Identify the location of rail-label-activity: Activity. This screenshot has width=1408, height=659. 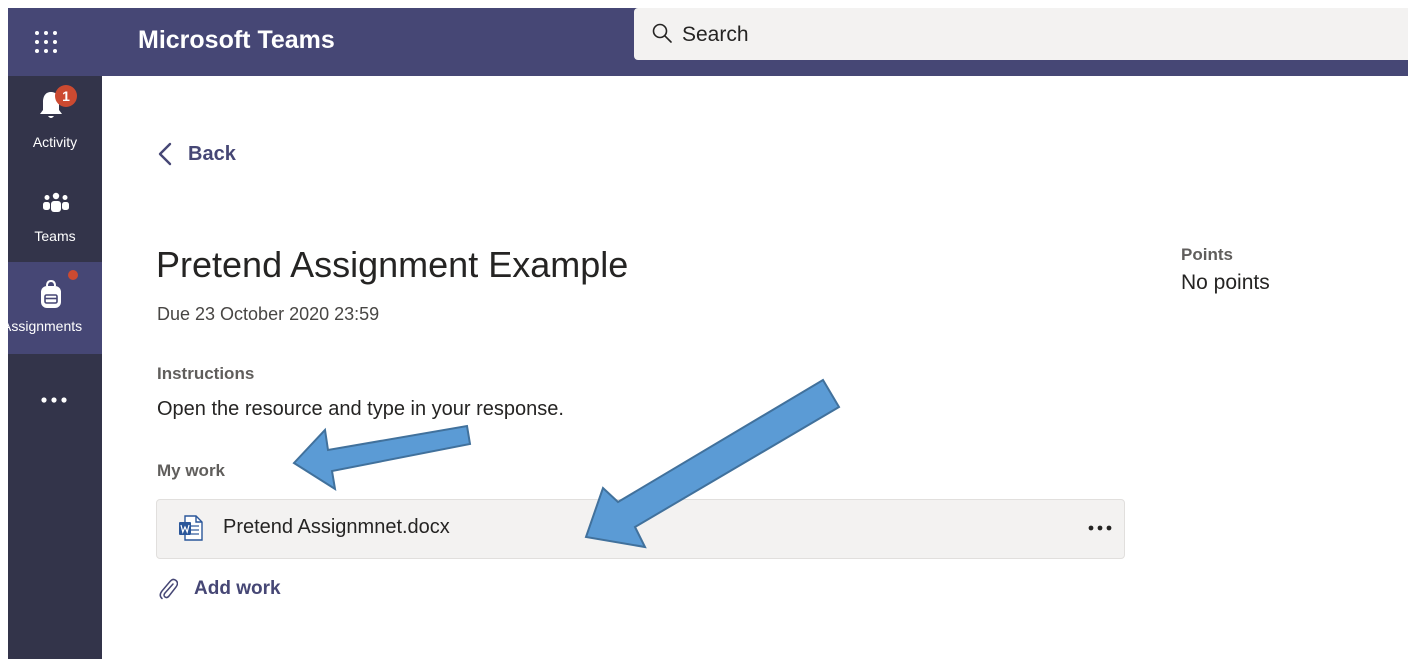
(55, 142).